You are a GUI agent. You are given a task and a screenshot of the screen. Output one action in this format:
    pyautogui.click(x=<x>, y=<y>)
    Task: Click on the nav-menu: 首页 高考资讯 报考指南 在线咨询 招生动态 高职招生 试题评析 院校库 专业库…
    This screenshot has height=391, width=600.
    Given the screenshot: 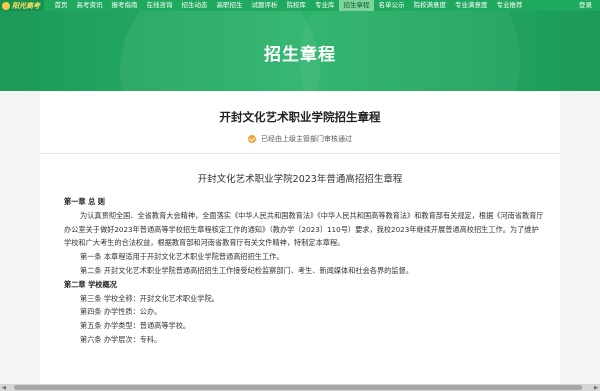 What is the action you would take?
    pyautogui.click(x=288, y=5)
    